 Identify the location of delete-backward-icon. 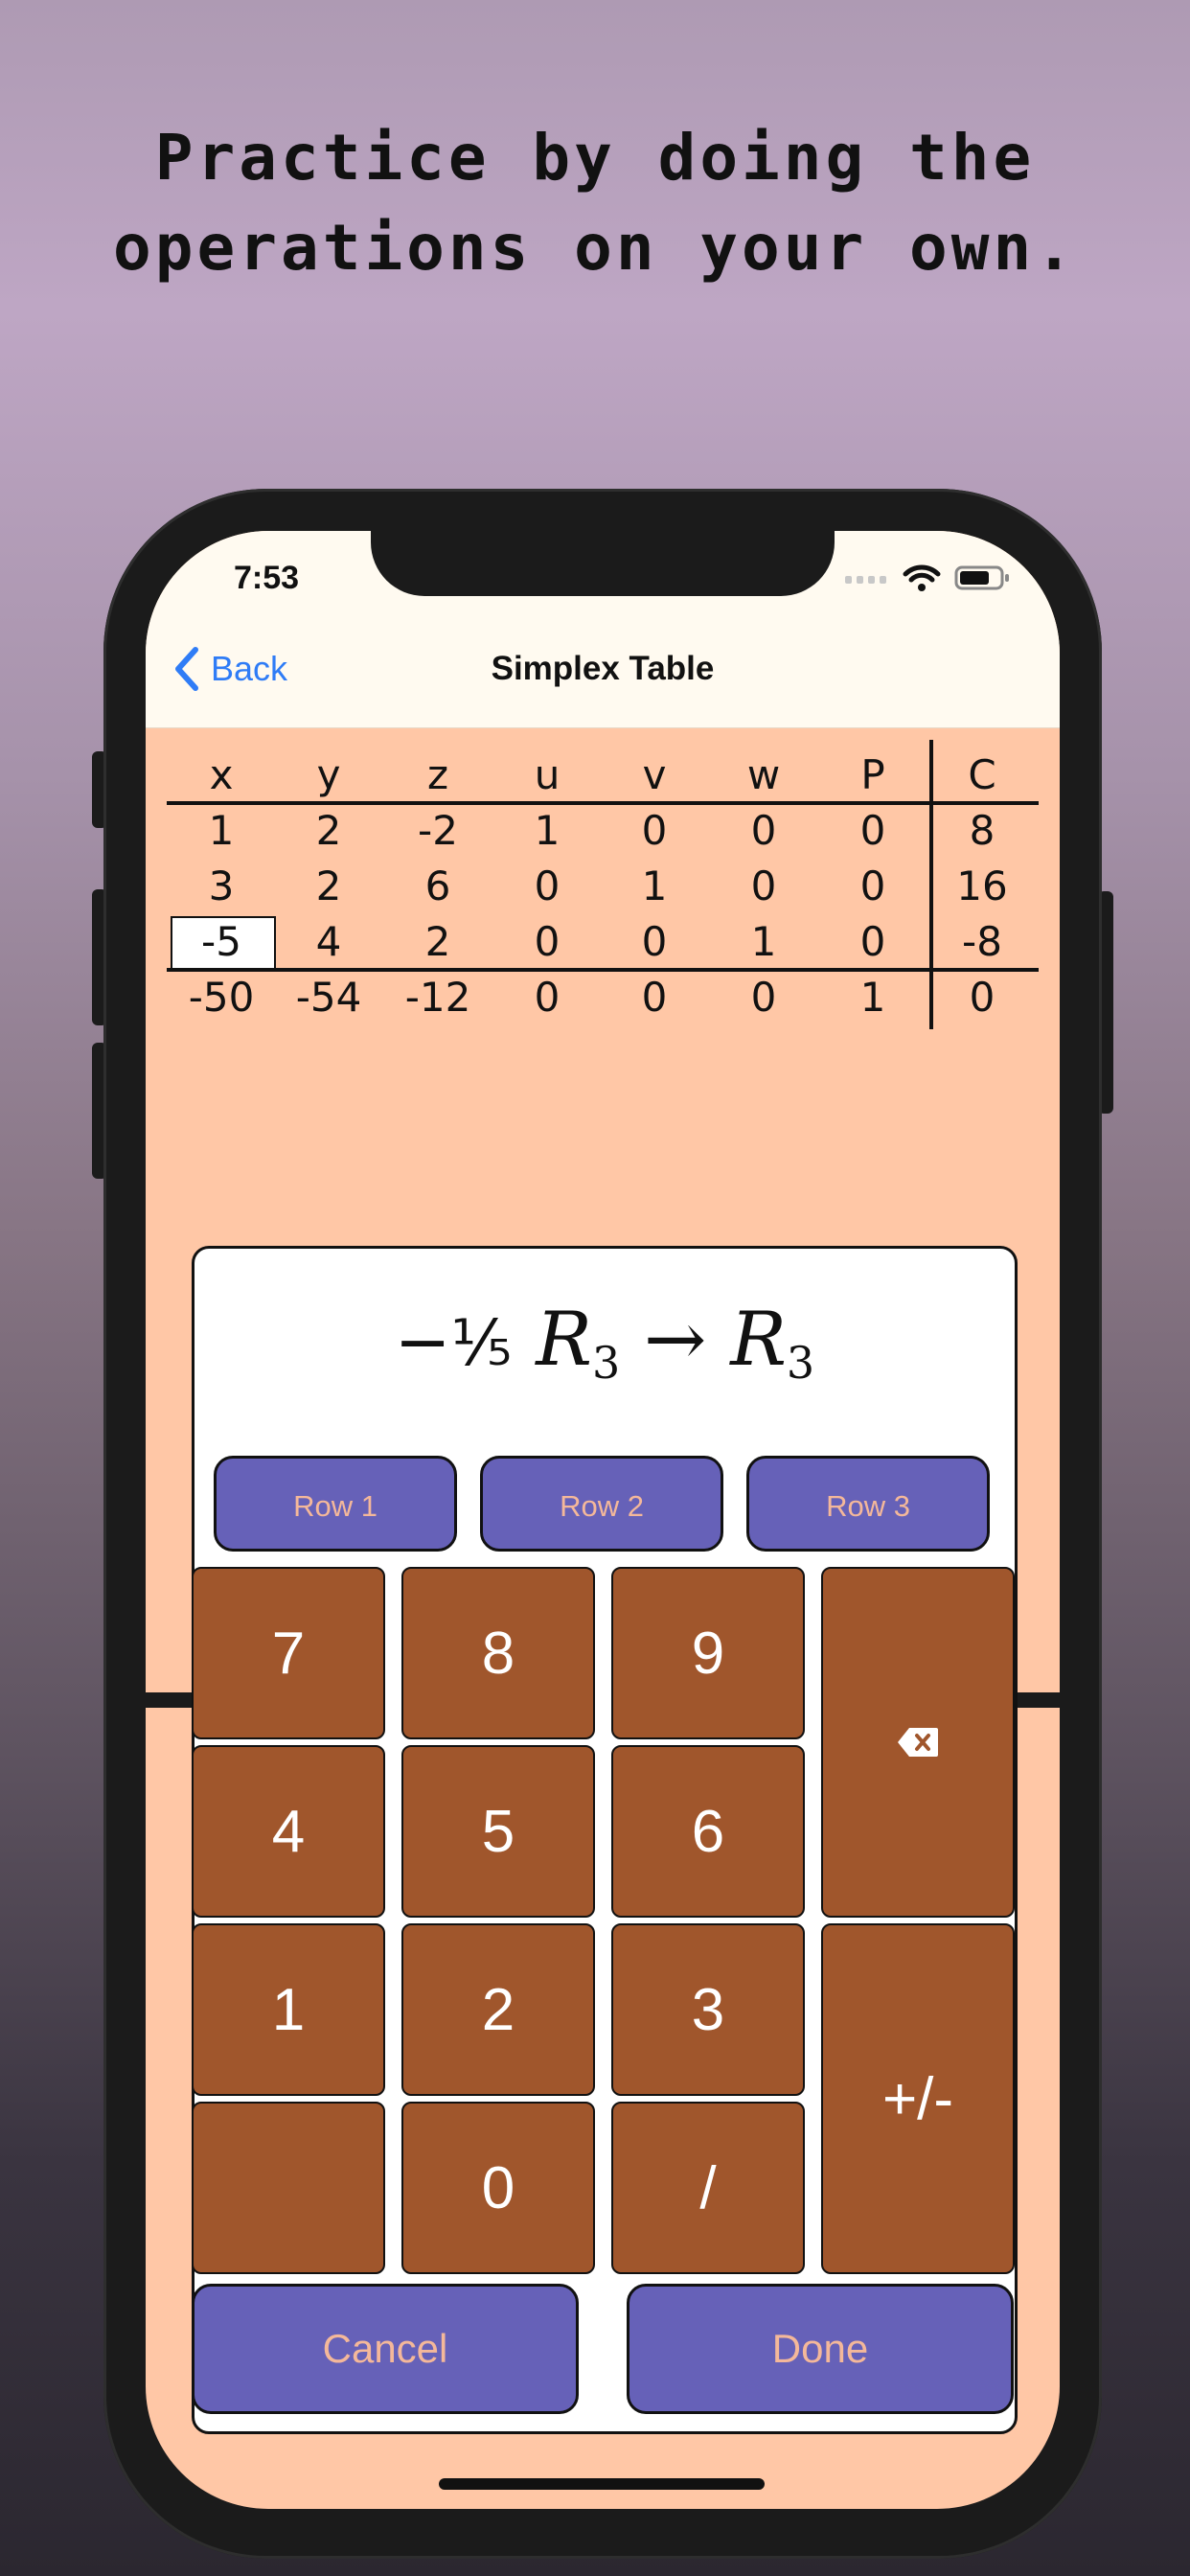
(918, 1742).